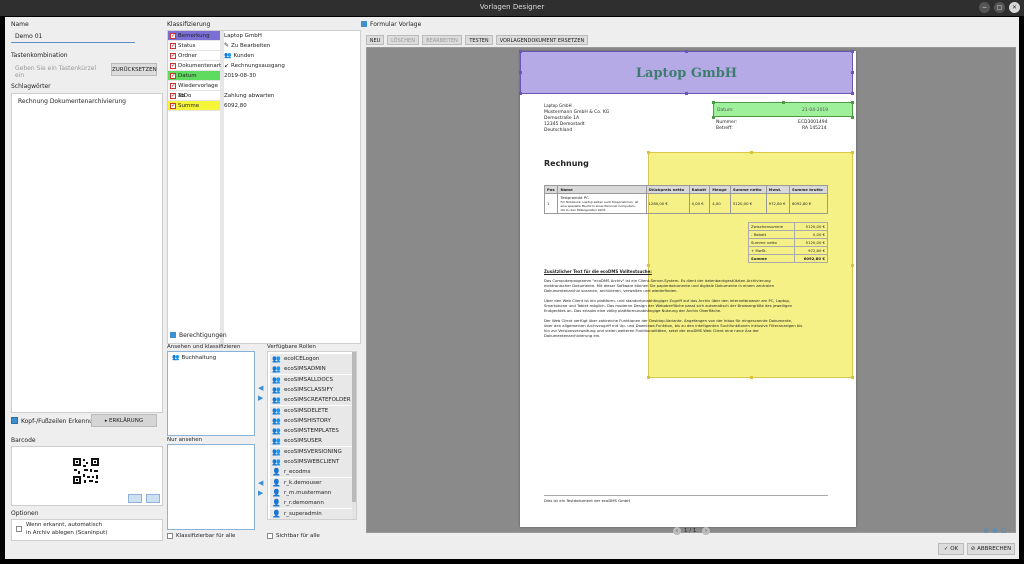 The image size is (1024, 564). Describe the element at coordinates (312, 513) in the screenshot. I see `role-item: 👤 r_superadmin` at that location.